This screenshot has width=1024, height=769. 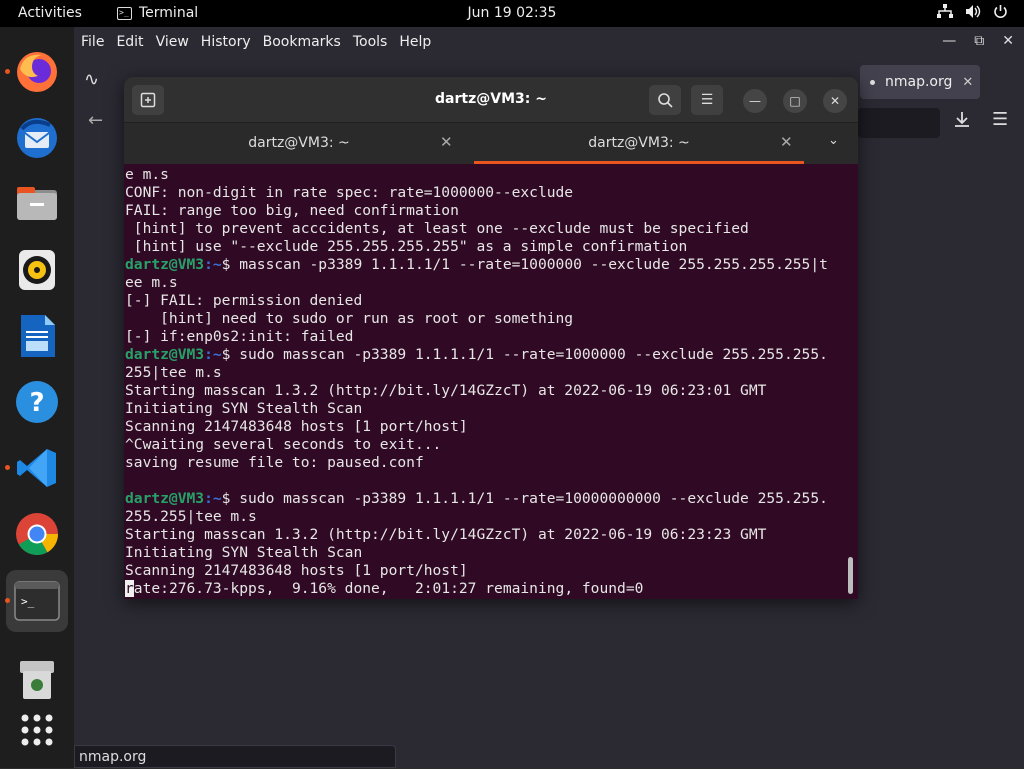 I want to click on terminal-line: [-] if:enp0s2:init: failed, so click(x=491, y=337).